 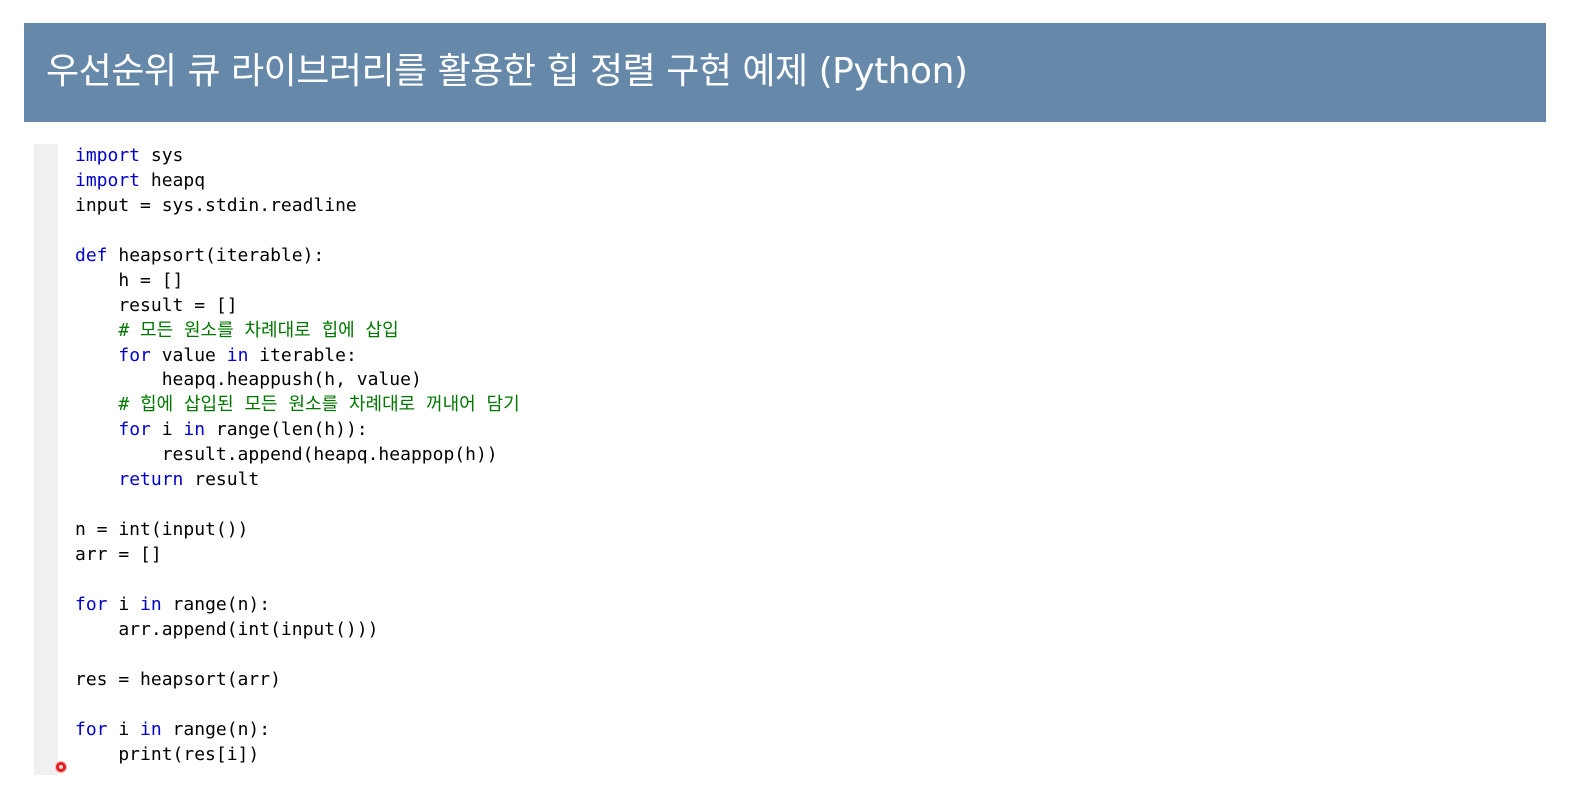 What do you see at coordinates (162, 530) in the screenshot?
I see `code-text: n = int(input())` at bounding box center [162, 530].